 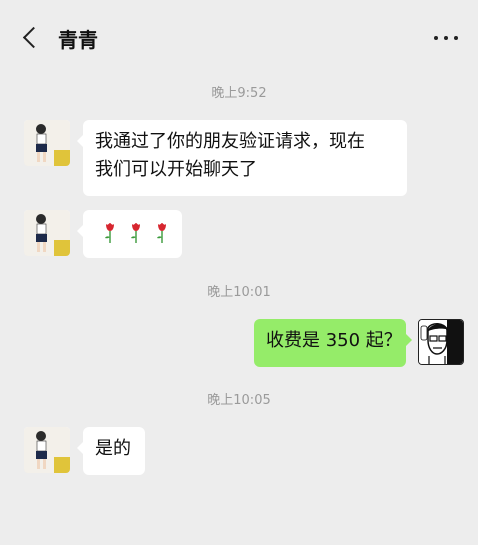 What do you see at coordinates (239, 400) in the screenshot?
I see `timestamp: 晚上10:05` at bounding box center [239, 400].